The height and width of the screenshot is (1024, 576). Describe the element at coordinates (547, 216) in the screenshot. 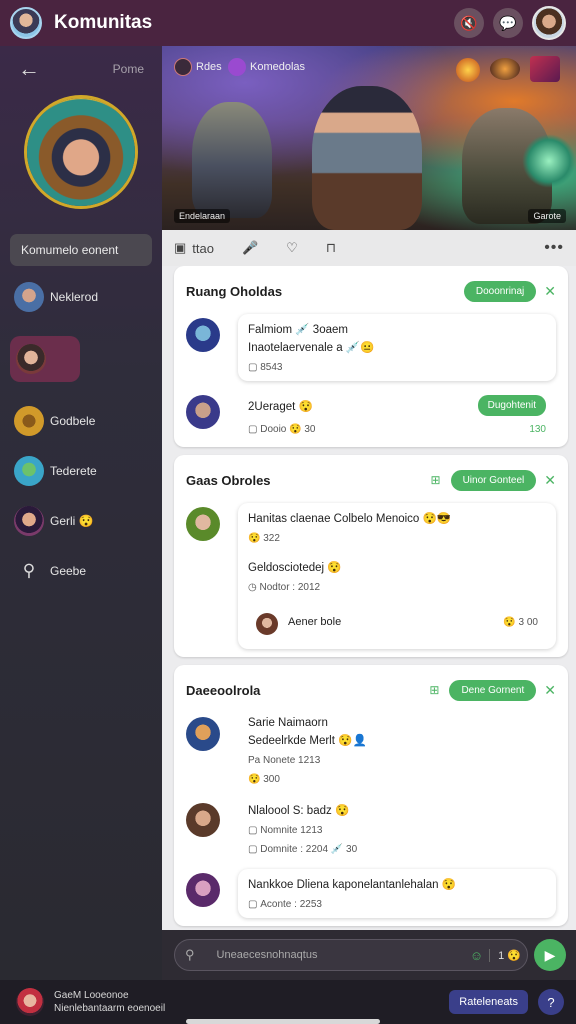

I see `banner-caption-right: Garote` at that location.